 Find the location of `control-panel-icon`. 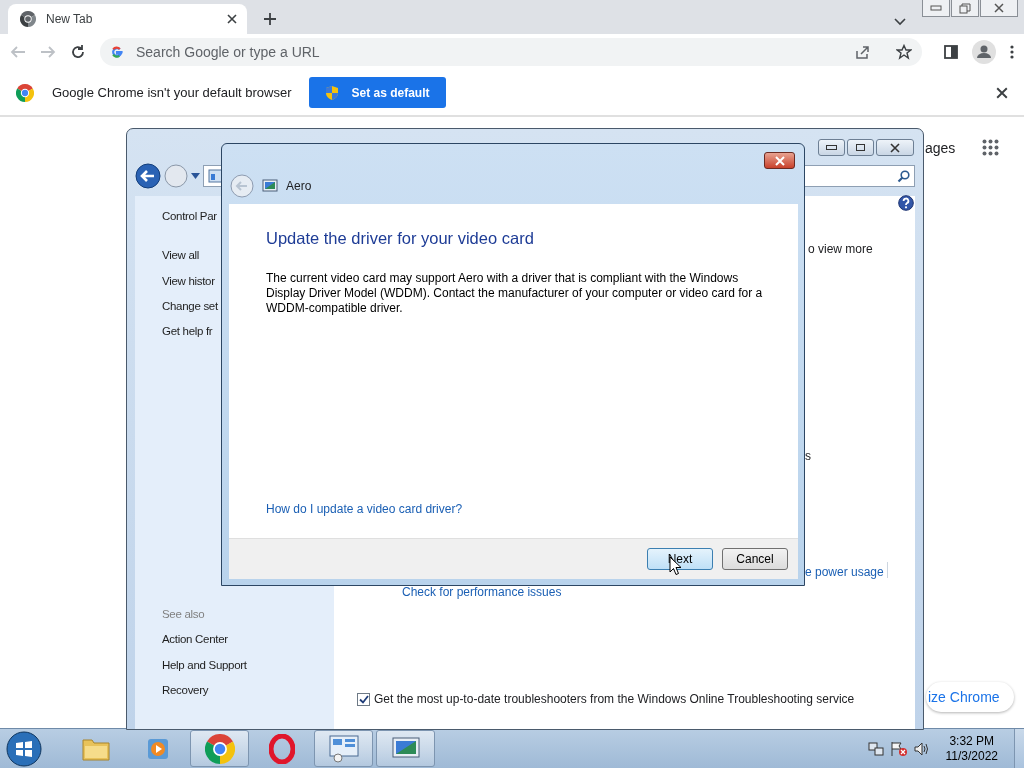

control-panel-icon is located at coordinates (343, 748).